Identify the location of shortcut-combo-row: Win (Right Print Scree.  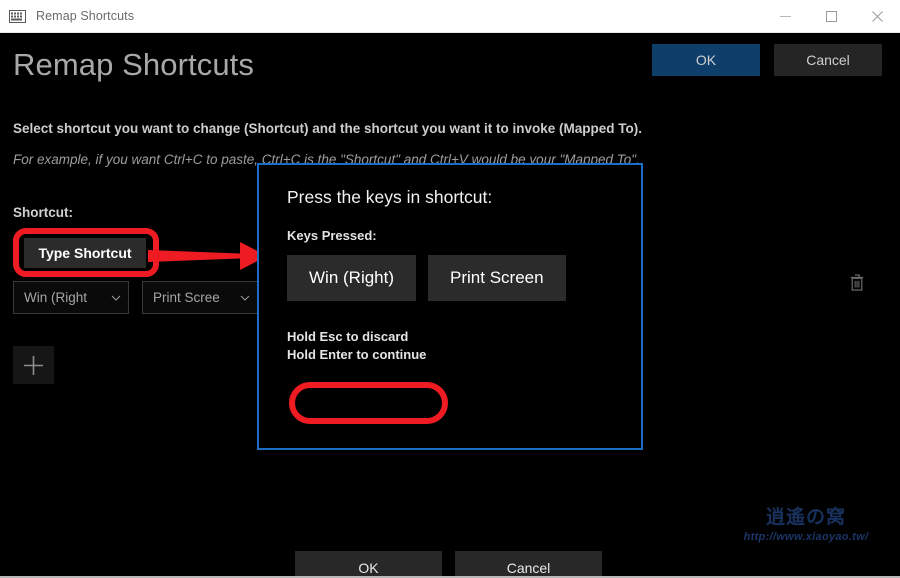
(135, 297).